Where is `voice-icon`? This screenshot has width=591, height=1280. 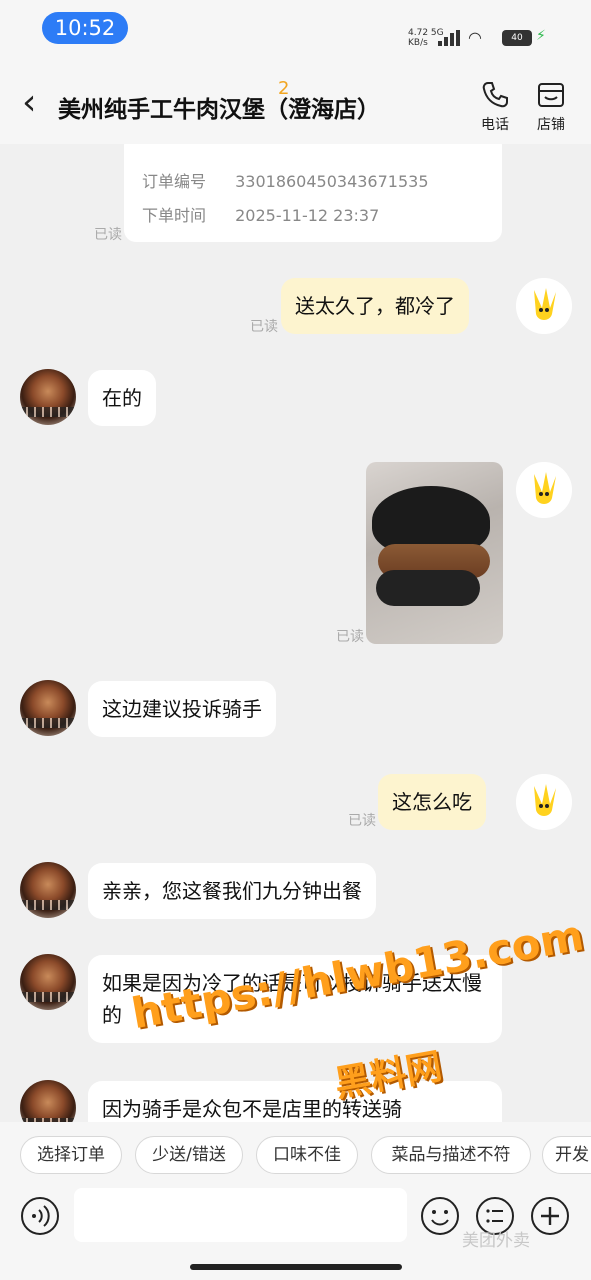 voice-icon is located at coordinates (40, 1216).